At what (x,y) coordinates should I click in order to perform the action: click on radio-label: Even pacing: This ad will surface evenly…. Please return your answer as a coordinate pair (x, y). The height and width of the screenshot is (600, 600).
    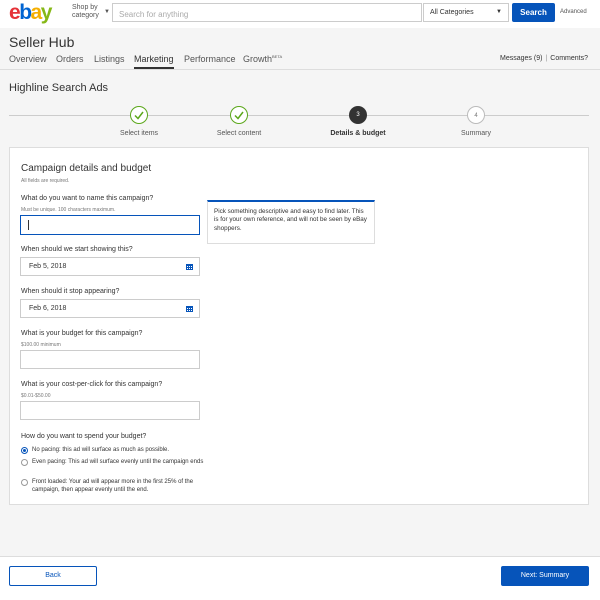
    Looking at the image, I should click on (118, 462).